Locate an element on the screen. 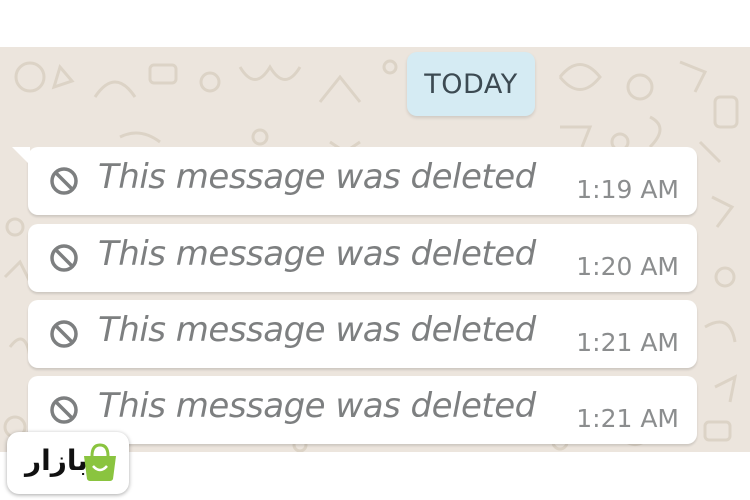 This screenshot has width=750, height=500. bazaar-watermark: بازار is located at coordinates (68, 463).